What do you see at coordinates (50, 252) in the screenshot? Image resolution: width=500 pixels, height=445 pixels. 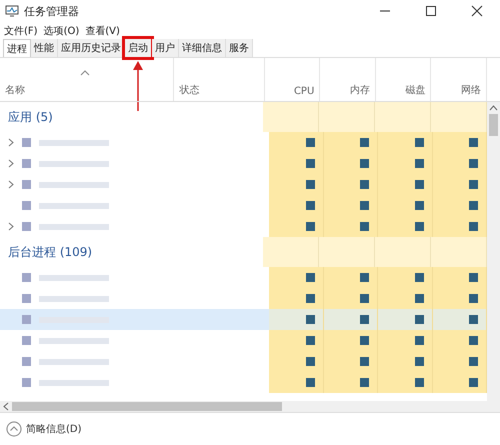 I see `group-heading: 后台进程 (109)` at bounding box center [50, 252].